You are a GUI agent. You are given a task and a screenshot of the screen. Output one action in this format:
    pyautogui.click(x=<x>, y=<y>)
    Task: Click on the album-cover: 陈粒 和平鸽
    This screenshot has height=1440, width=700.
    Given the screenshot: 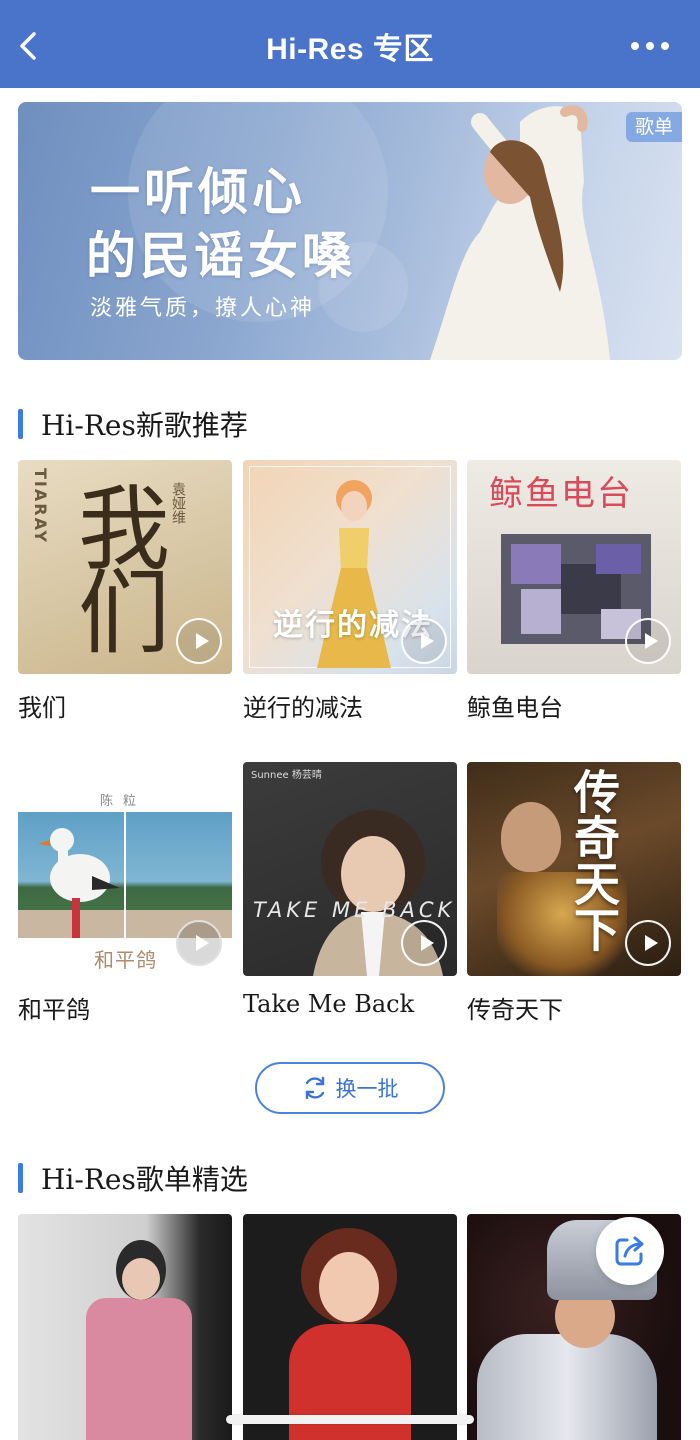 What is the action you would take?
    pyautogui.click(x=125, y=869)
    